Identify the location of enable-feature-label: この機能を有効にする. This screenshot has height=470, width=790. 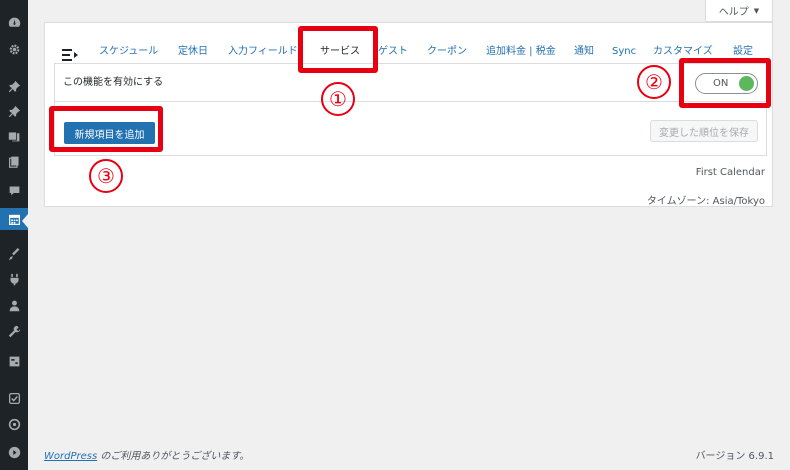
(113, 82).